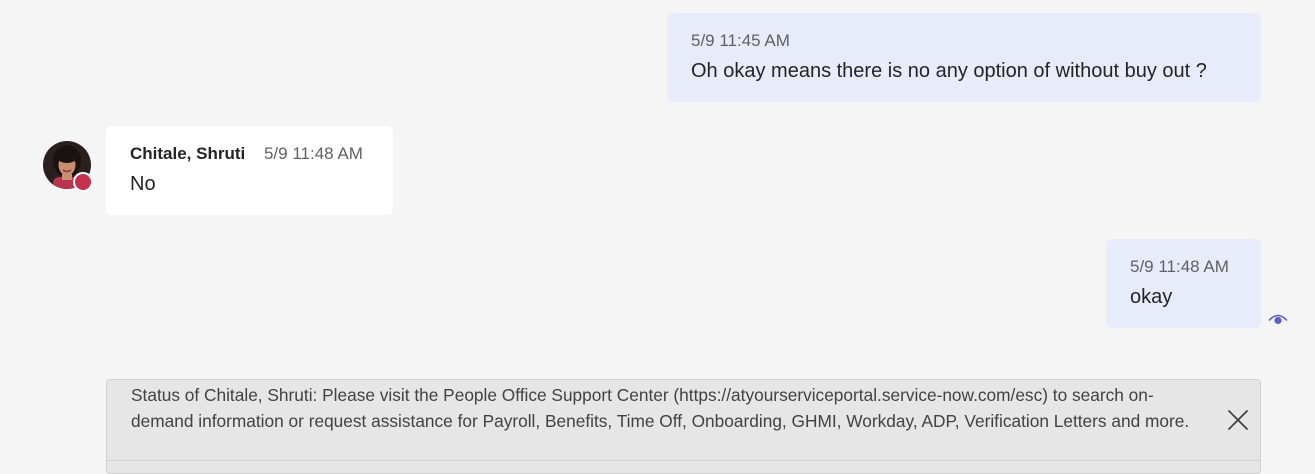  I want to click on eye-icon, so click(1278, 319).